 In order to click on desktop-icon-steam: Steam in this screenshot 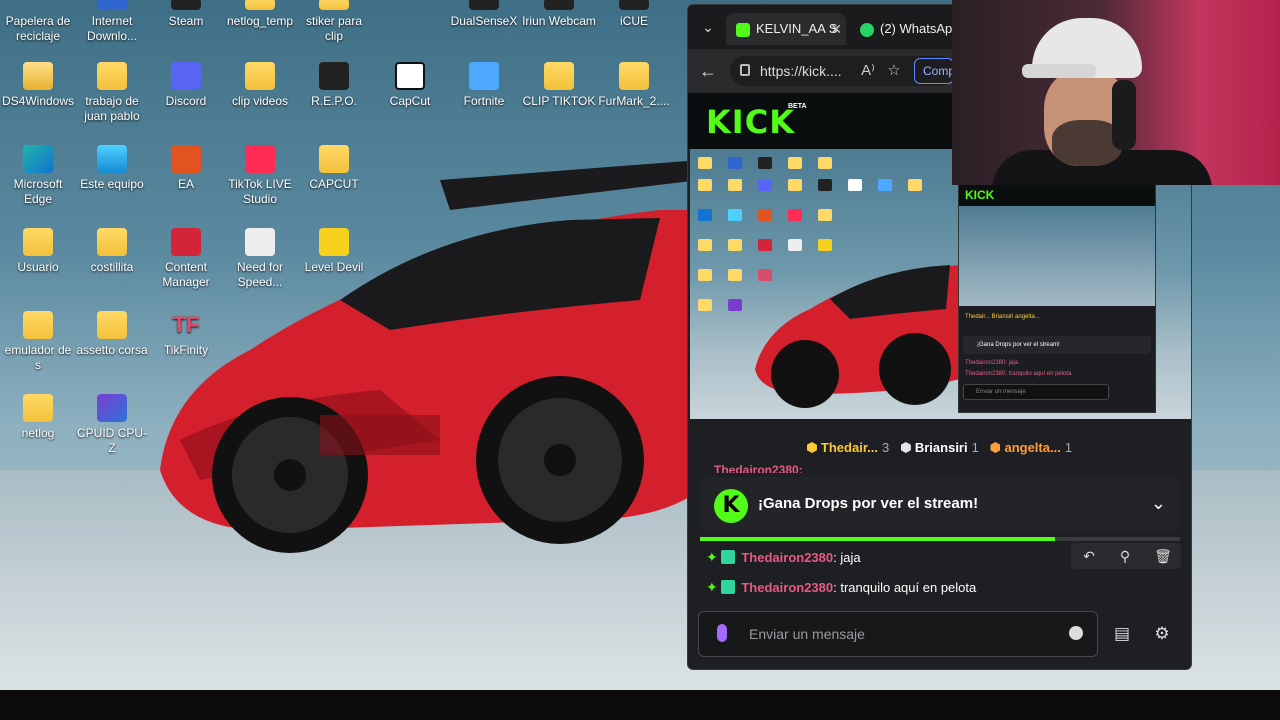, I will do `click(186, 14)`.